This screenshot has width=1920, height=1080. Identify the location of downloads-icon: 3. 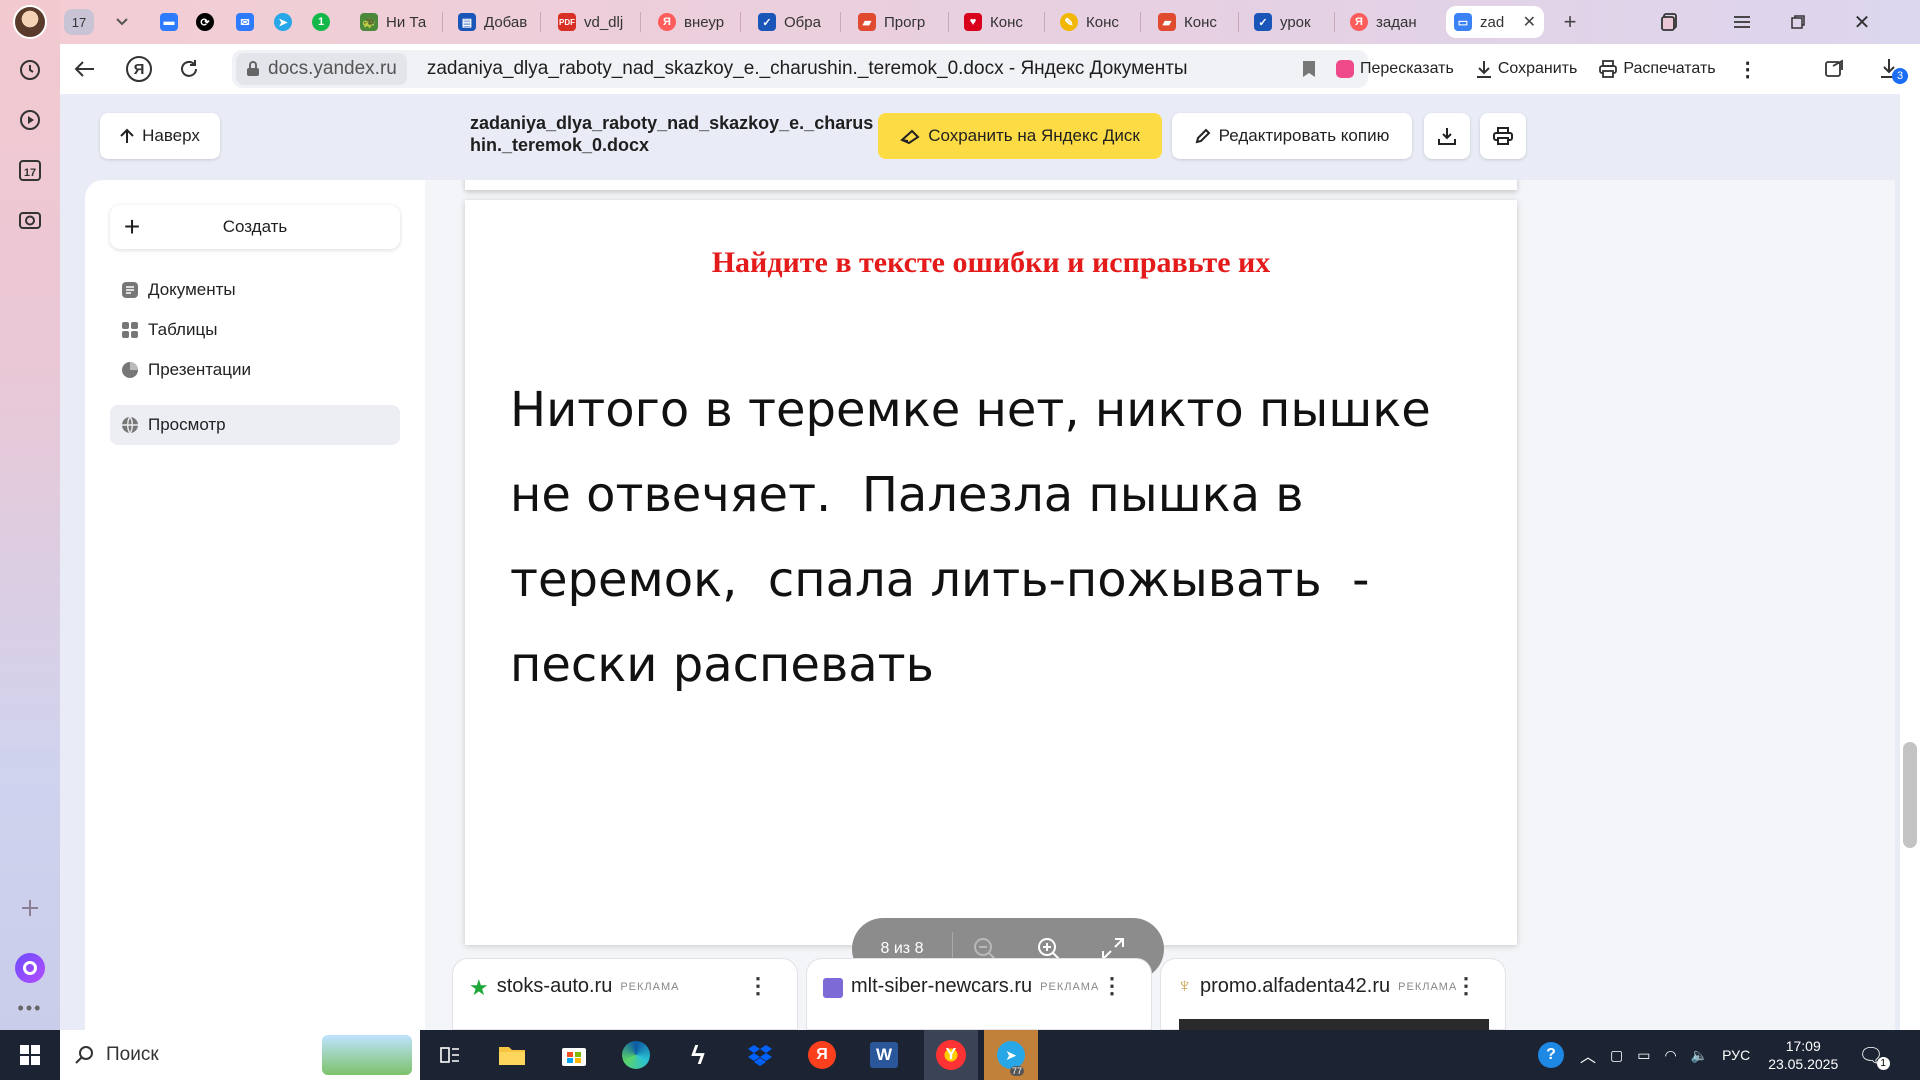
(1890, 69).